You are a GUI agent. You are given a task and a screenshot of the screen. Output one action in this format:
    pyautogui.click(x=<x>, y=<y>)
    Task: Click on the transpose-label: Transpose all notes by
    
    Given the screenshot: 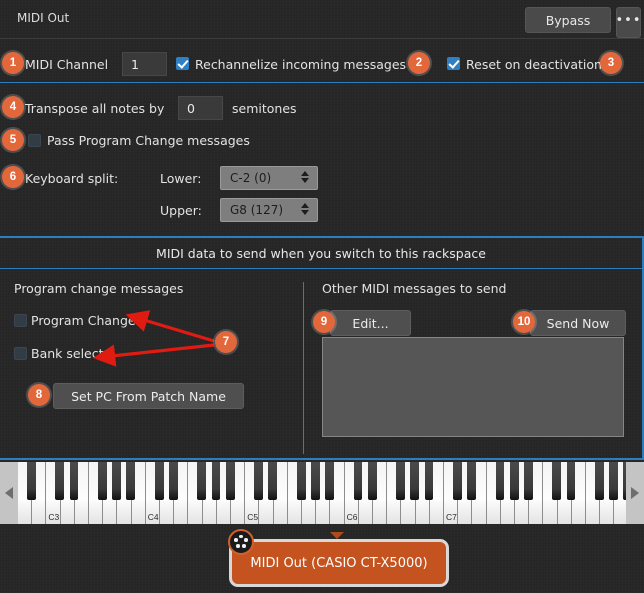 What is the action you would take?
    pyautogui.click(x=95, y=108)
    